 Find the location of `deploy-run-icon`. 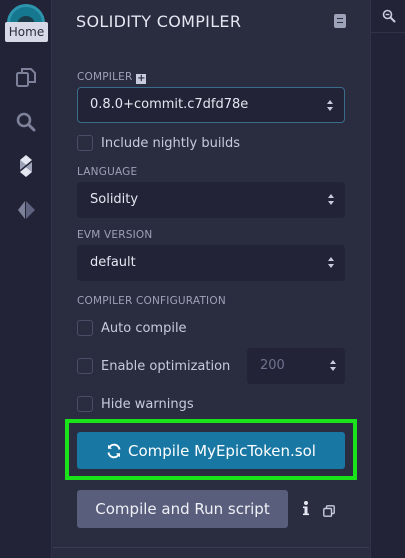

deploy-run-icon is located at coordinates (26, 210).